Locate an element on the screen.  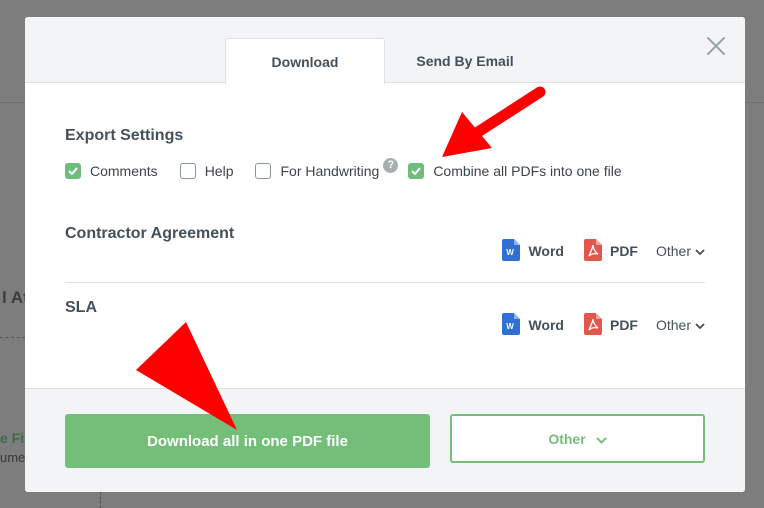
background-divider is located at coordinates (12, 337).